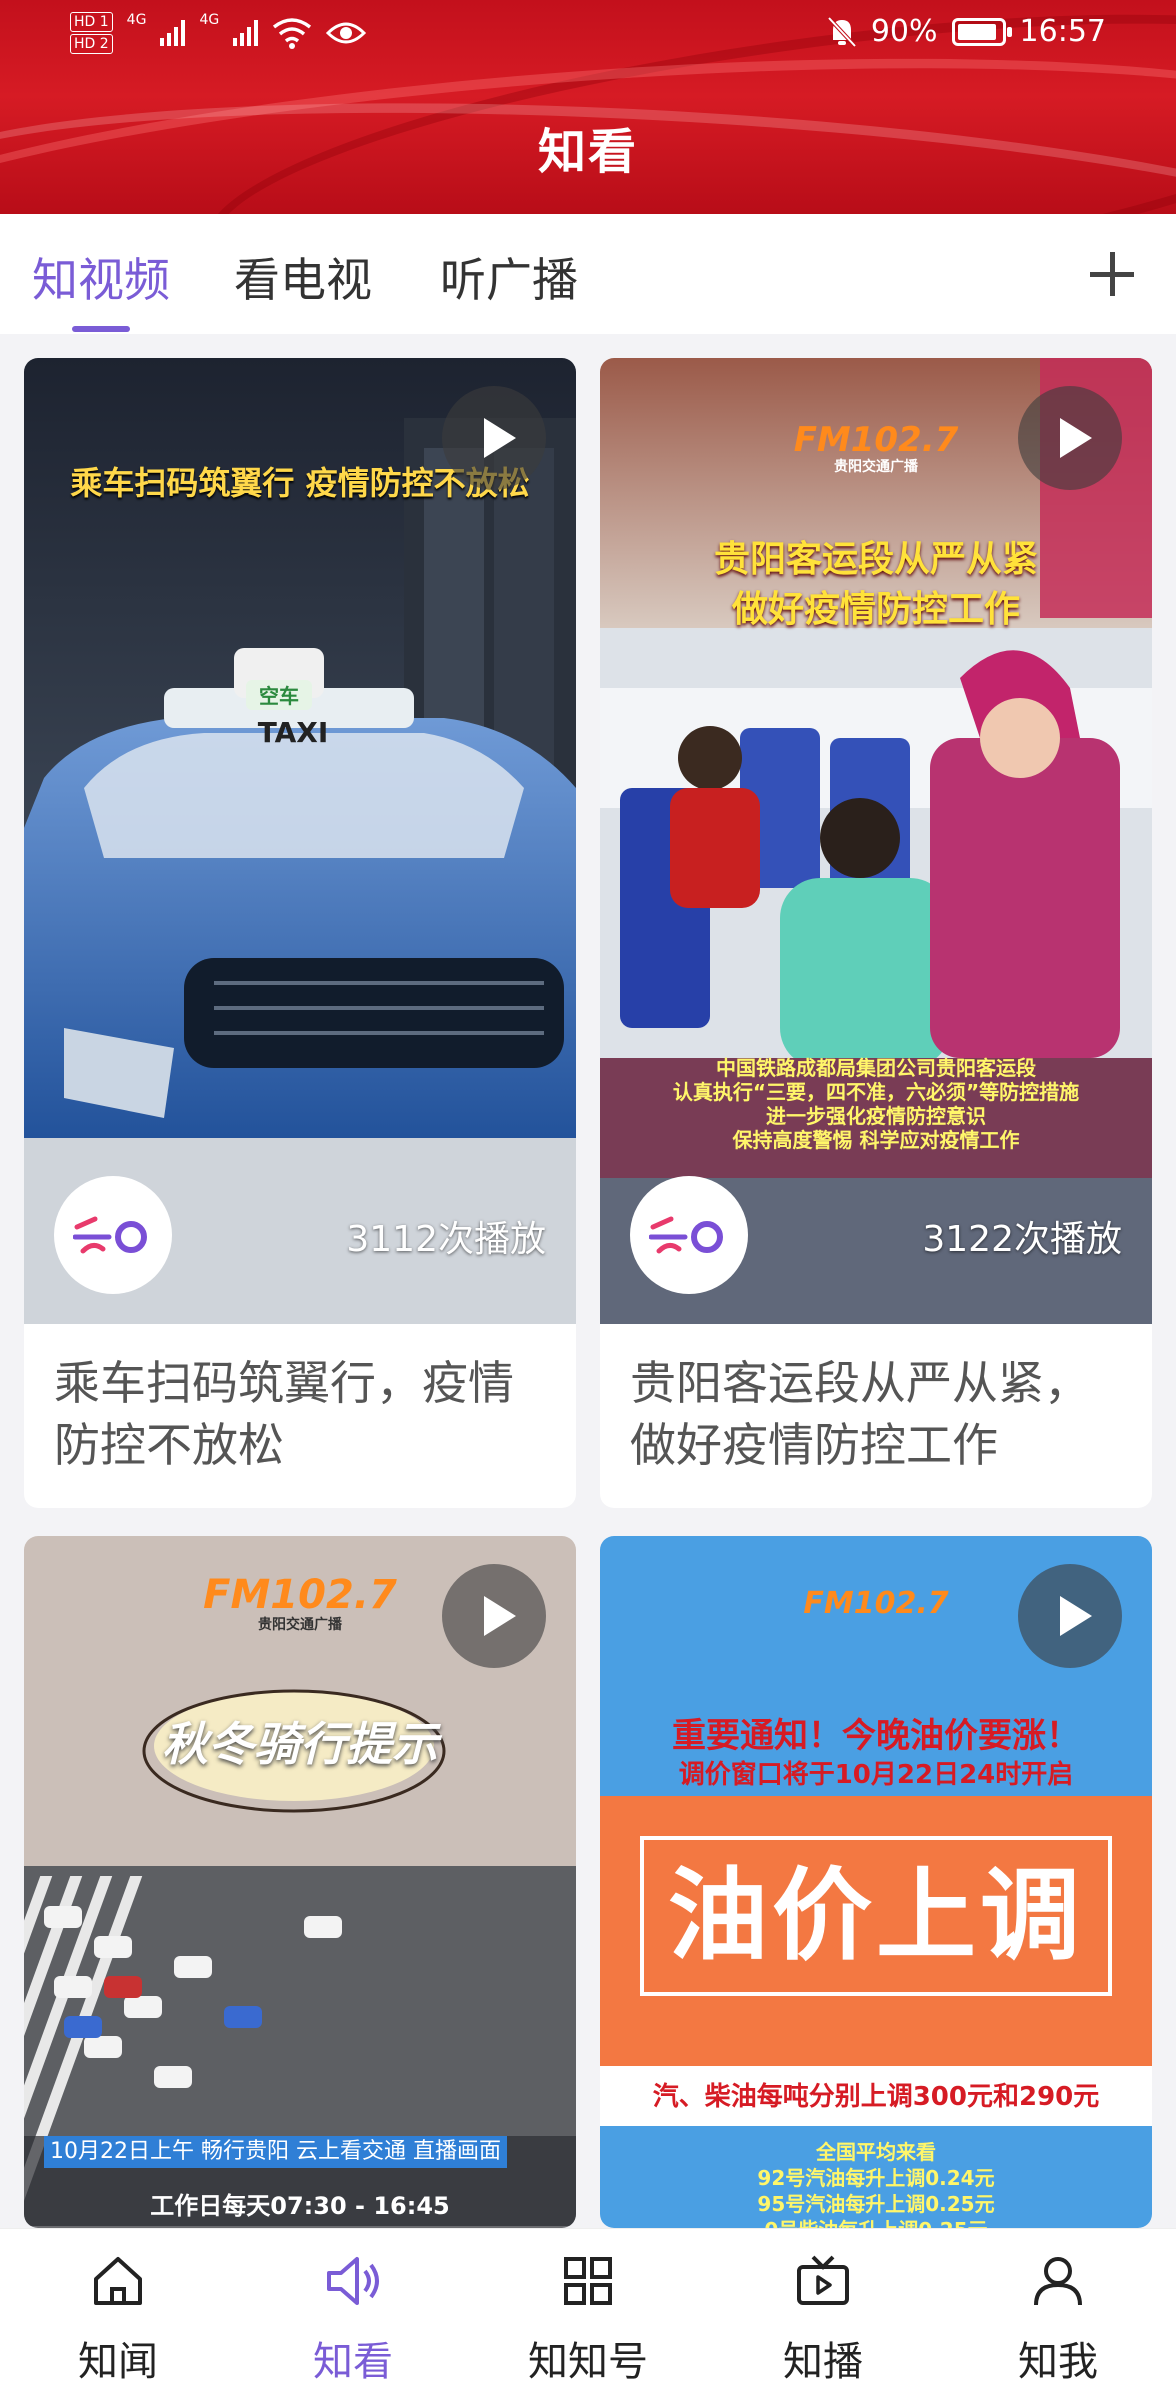 This screenshot has height=2400, width=1176. What do you see at coordinates (875, 609) in the screenshot?
I see `thumbnail-overlay-title-line2: 做好疫情防控工作` at bounding box center [875, 609].